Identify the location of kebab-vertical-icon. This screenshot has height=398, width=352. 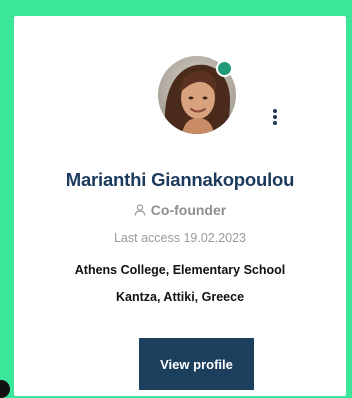
(275, 117).